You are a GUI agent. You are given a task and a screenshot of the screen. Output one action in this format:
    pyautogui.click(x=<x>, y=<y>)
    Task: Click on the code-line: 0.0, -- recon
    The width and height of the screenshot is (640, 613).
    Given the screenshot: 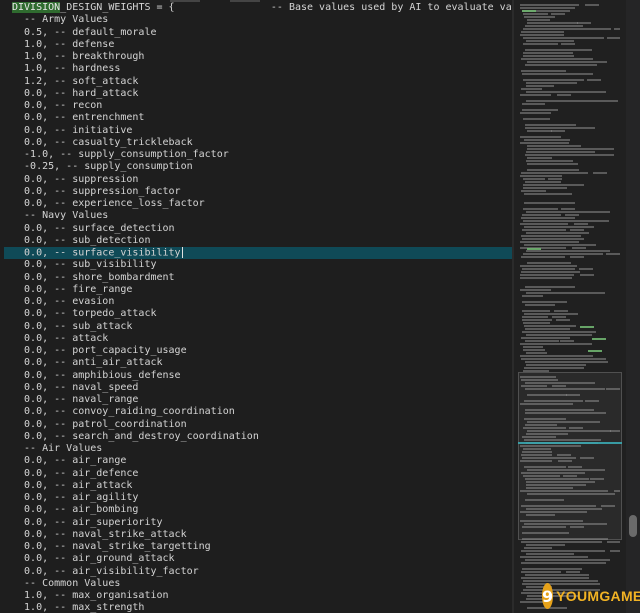 What is the action you would take?
    pyautogui.click(x=262, y=106)
    